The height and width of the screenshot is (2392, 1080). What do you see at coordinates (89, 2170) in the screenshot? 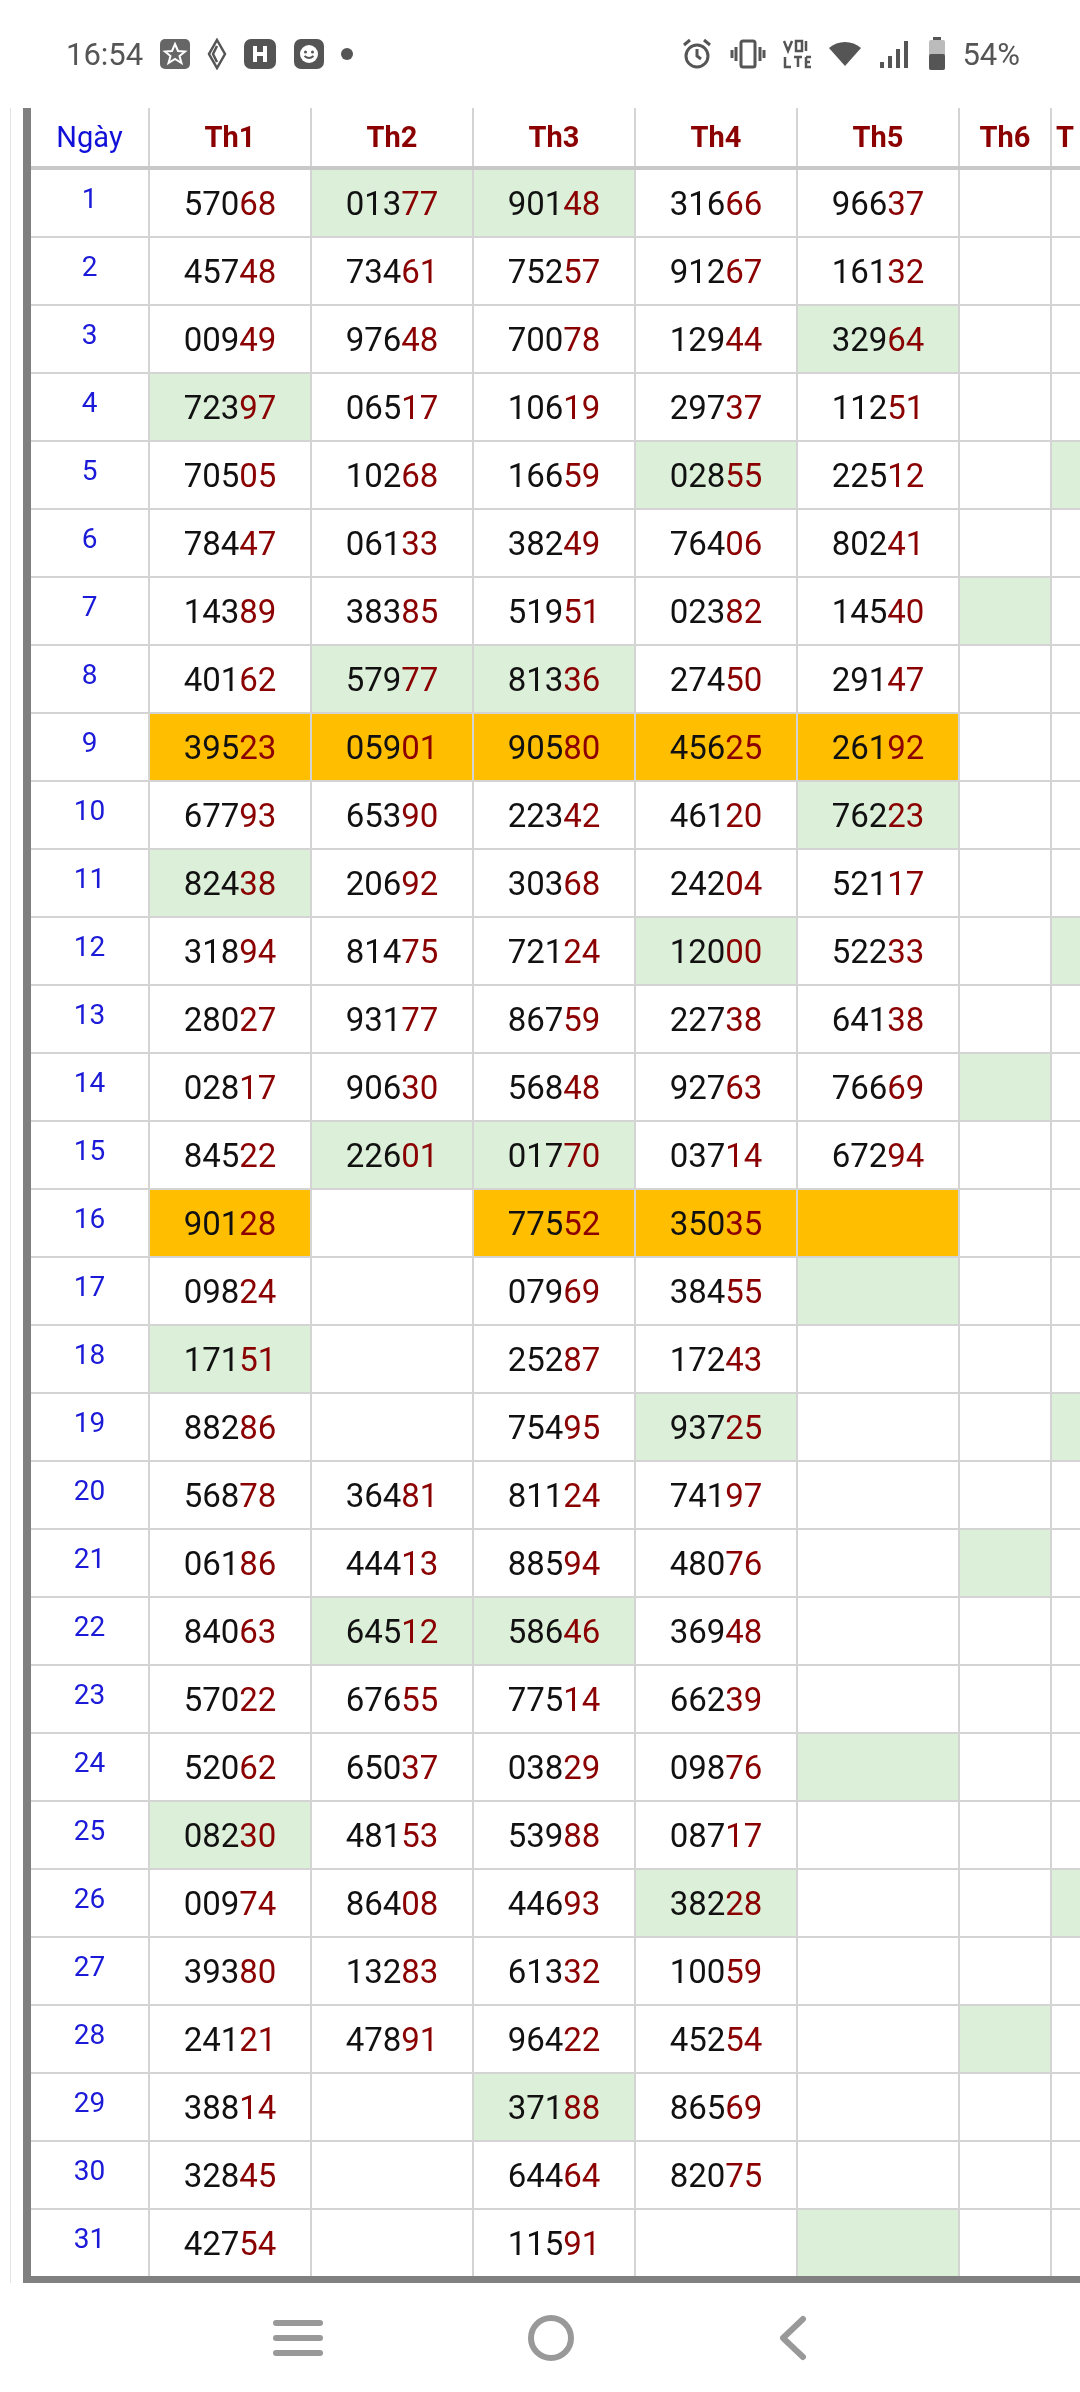
I see `day-number: 30` at bounding box center [89, 2170].